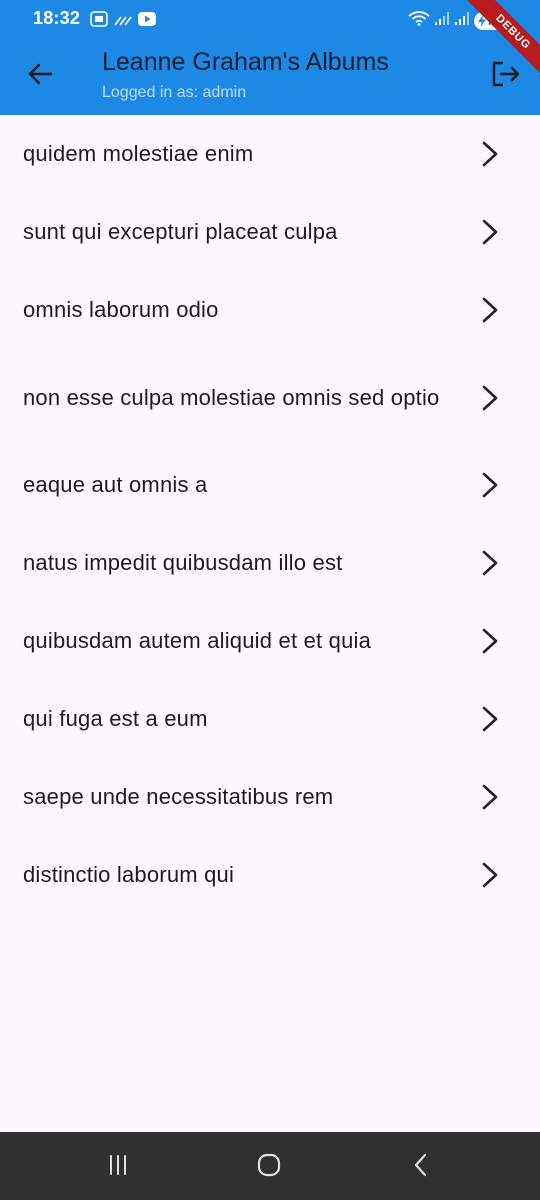 This screenshot has width=540, height=1200. I want to click on album-list-item: qui fuga est a eum, so click(270, 719).